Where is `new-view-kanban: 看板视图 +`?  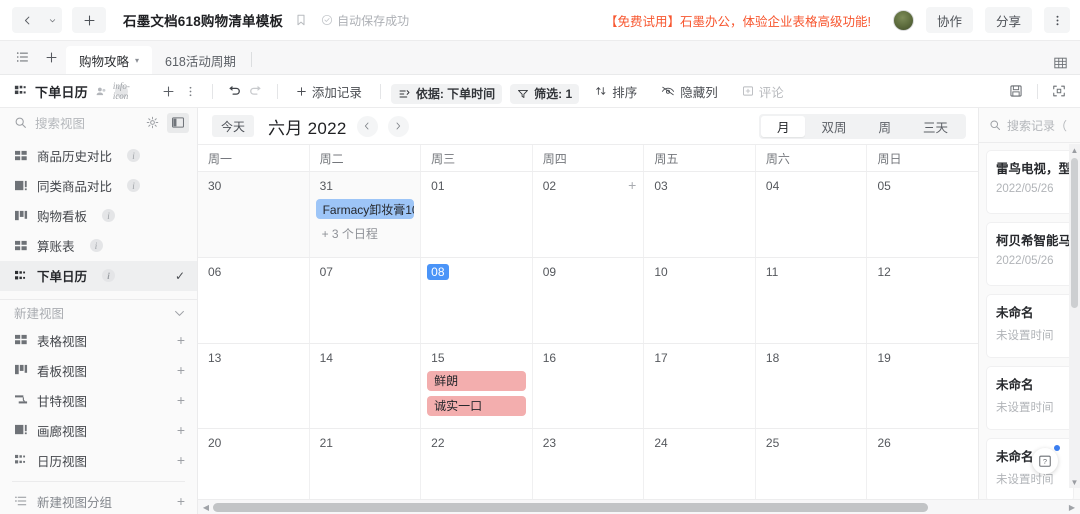
new-view-kanban: 看板视图 + is located at coordinates (98, 370).